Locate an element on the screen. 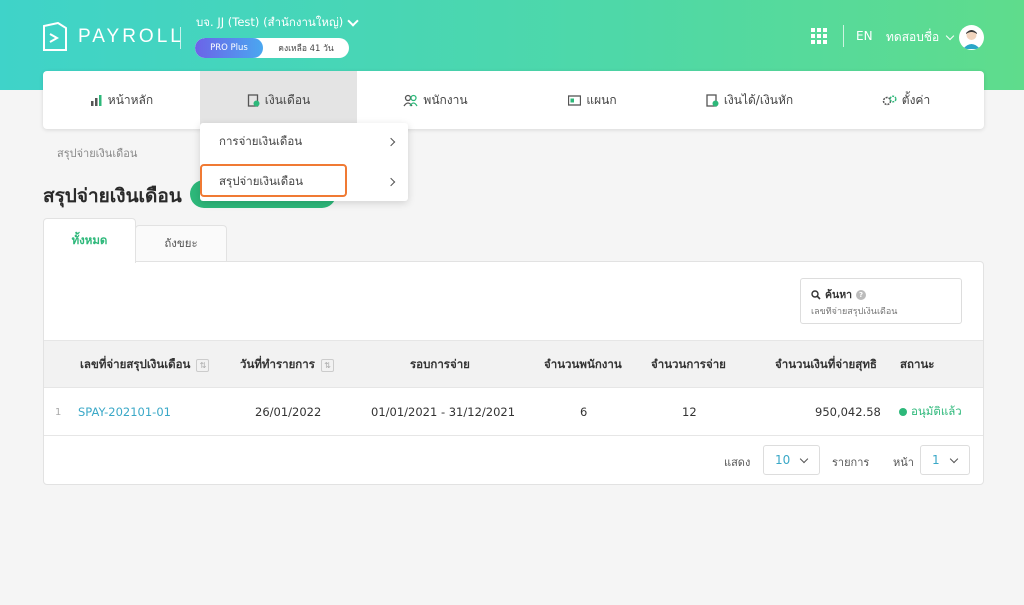 This screenshot has width=1024, height=605. row-index: 1 is located at coordinates (58, 412).